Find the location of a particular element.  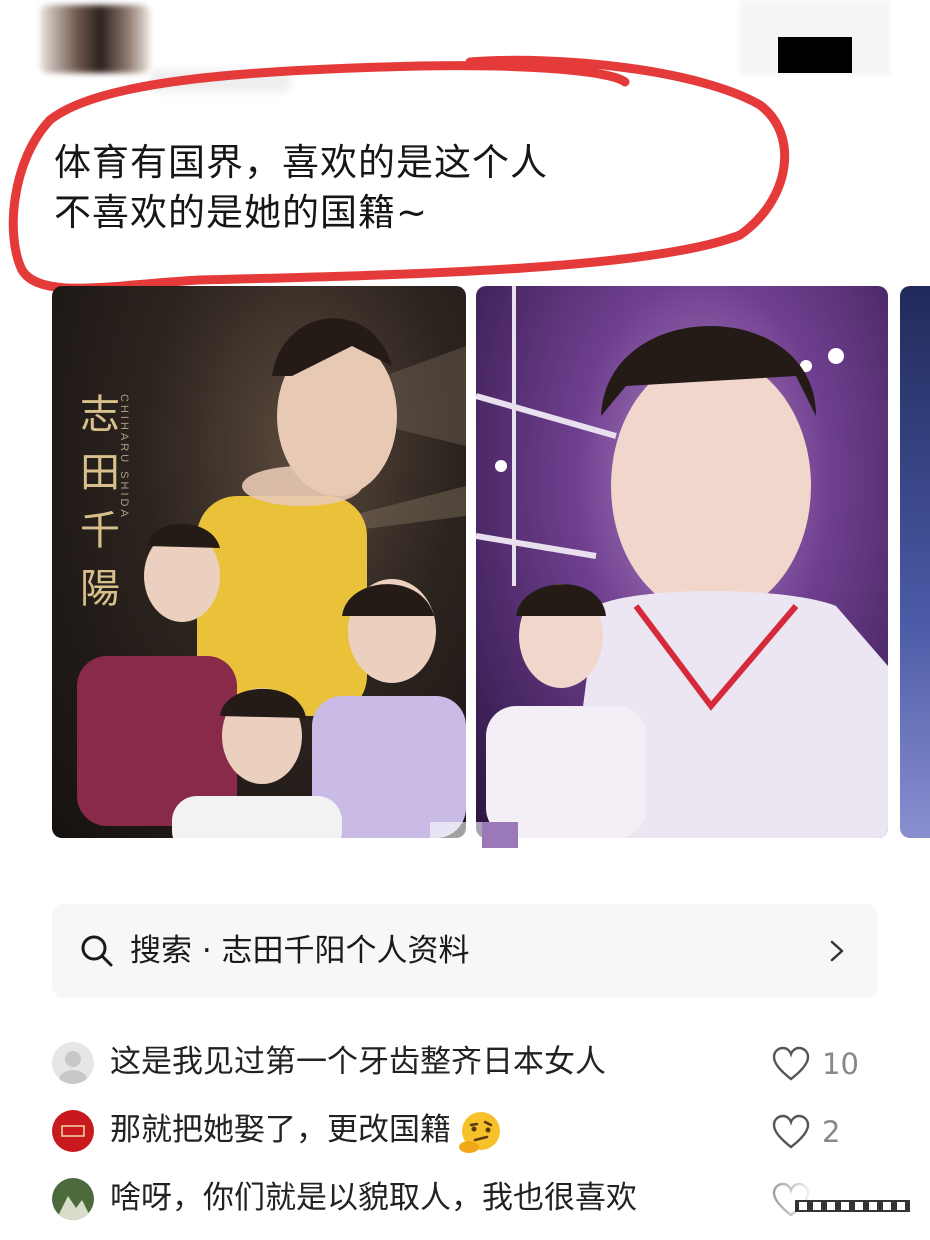

indicator-segment is located at coordinates (460, 835).